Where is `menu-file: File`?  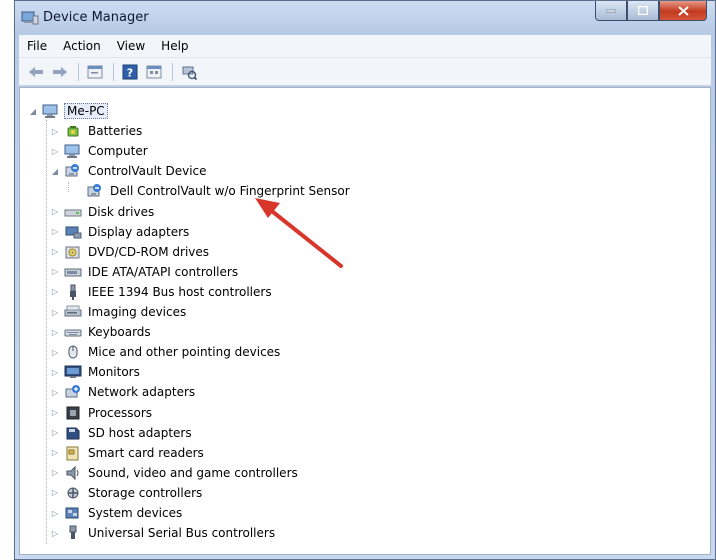 menu-file: File is located at coordinates (37, 46).